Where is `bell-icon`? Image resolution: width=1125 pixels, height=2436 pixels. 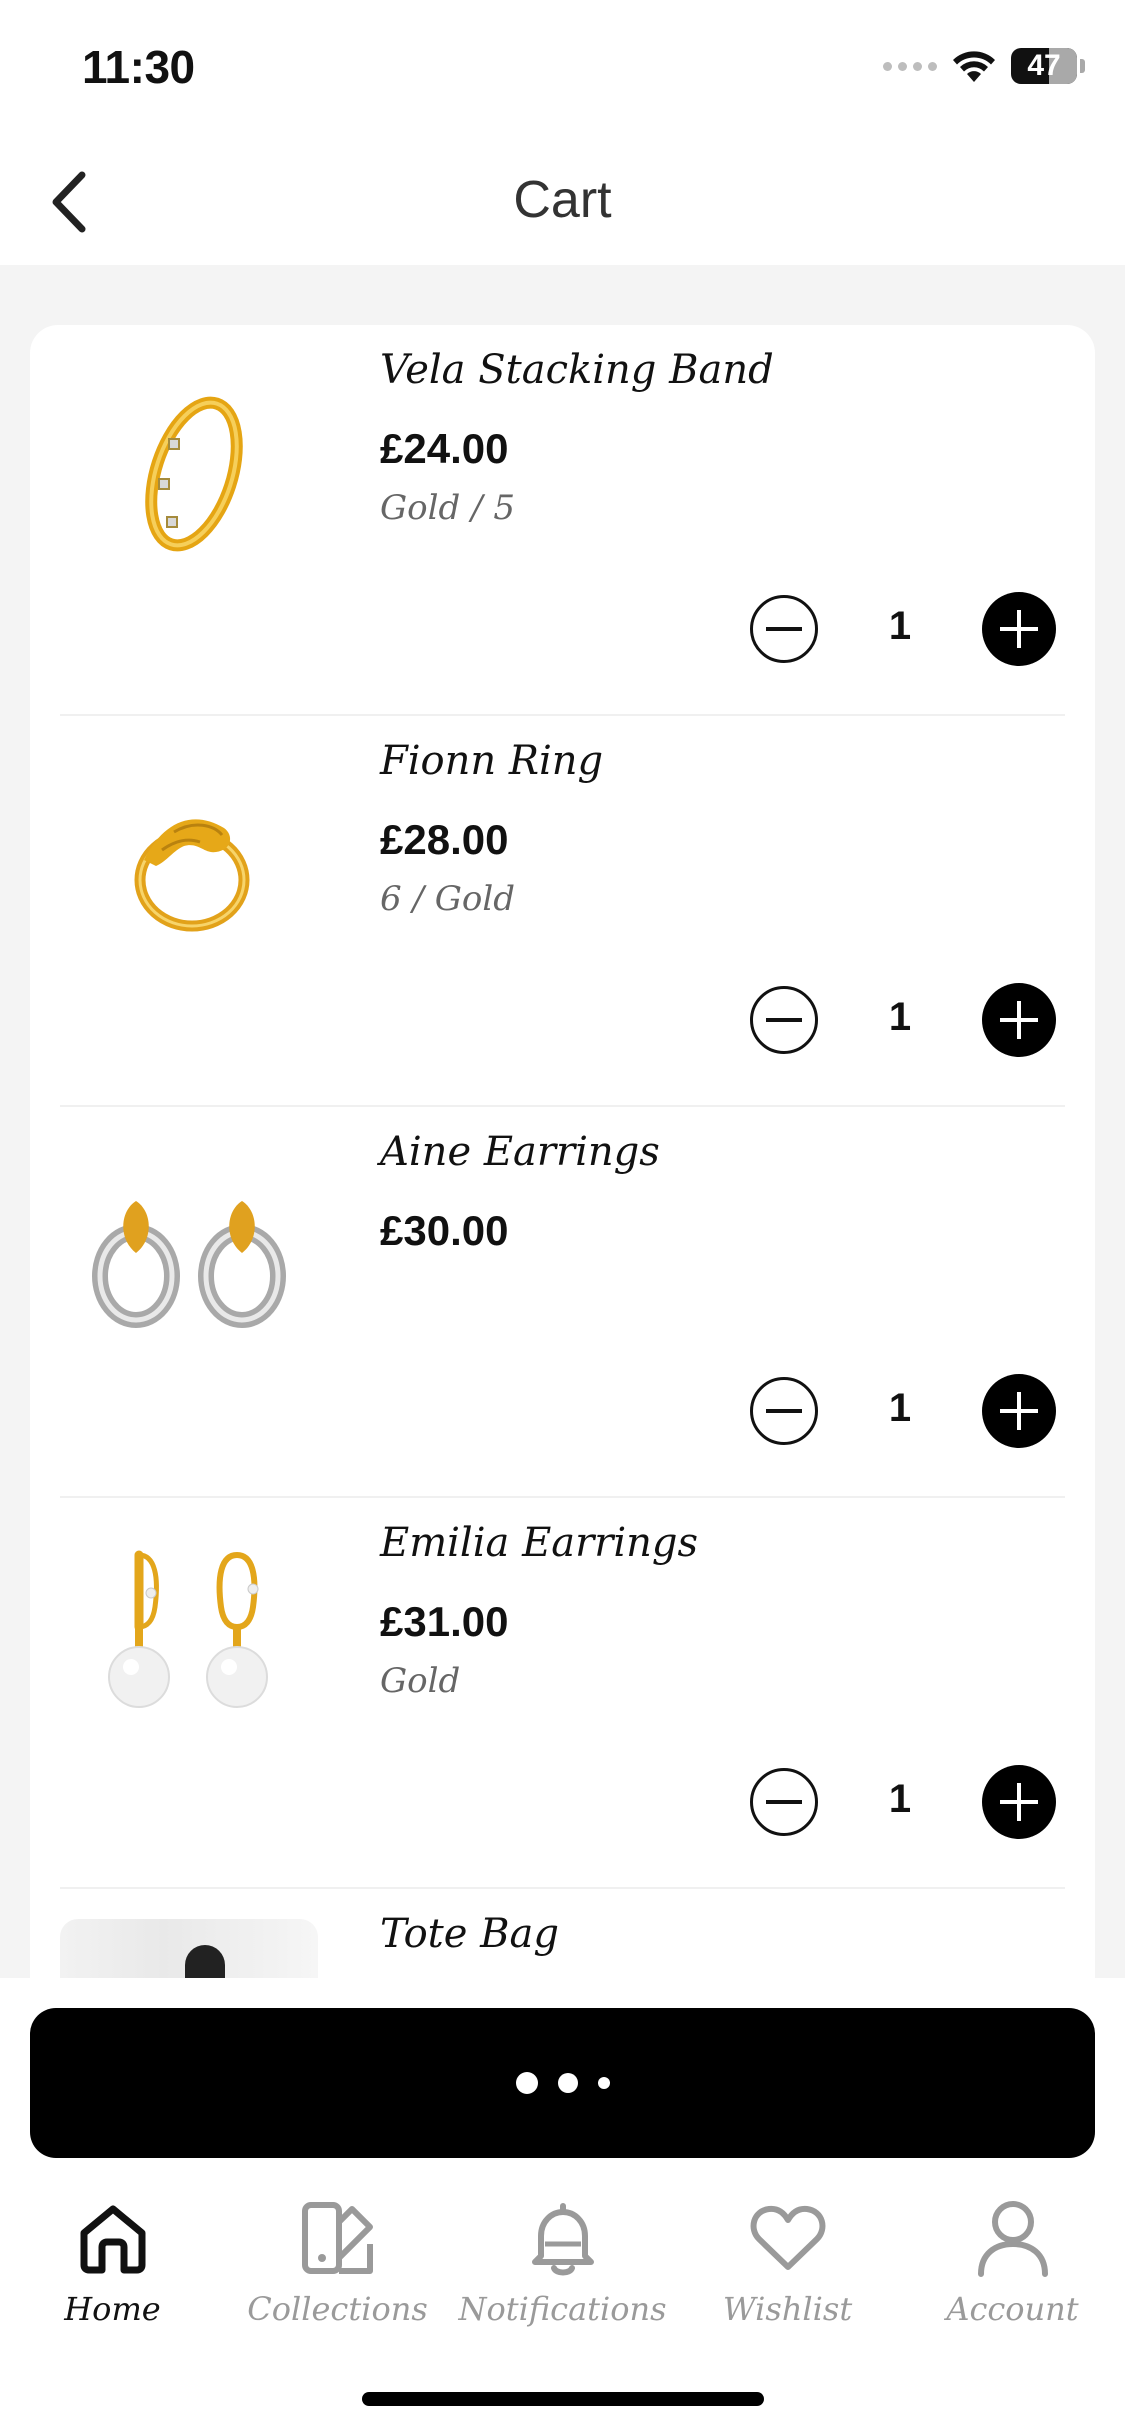 bell-icon is located at coordinates (563, 2238).